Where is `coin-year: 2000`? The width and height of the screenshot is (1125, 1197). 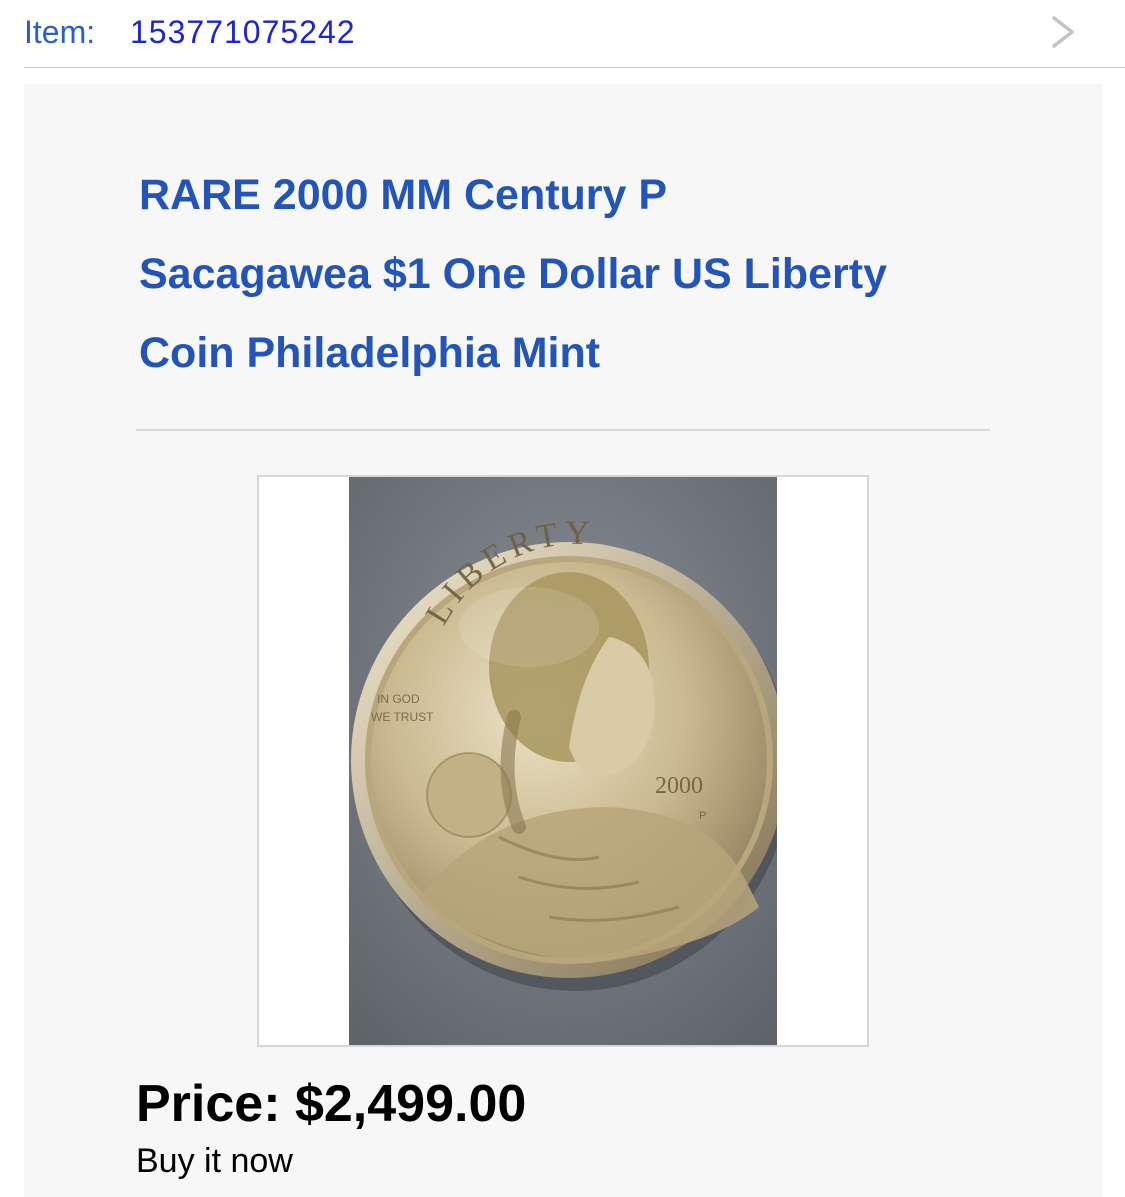 coin-year: 2000 is located at coordinates (679, 786).